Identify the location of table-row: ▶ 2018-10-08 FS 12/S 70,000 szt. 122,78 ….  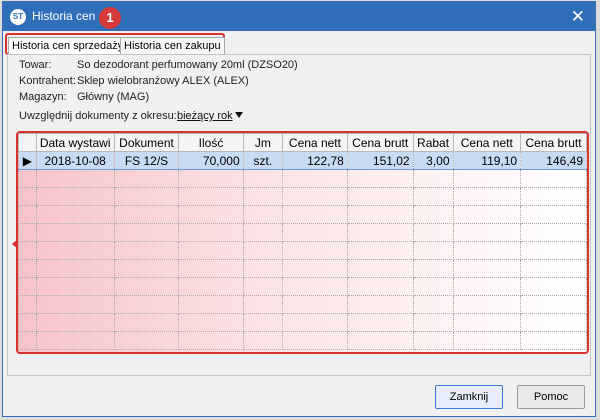
(302, 160).